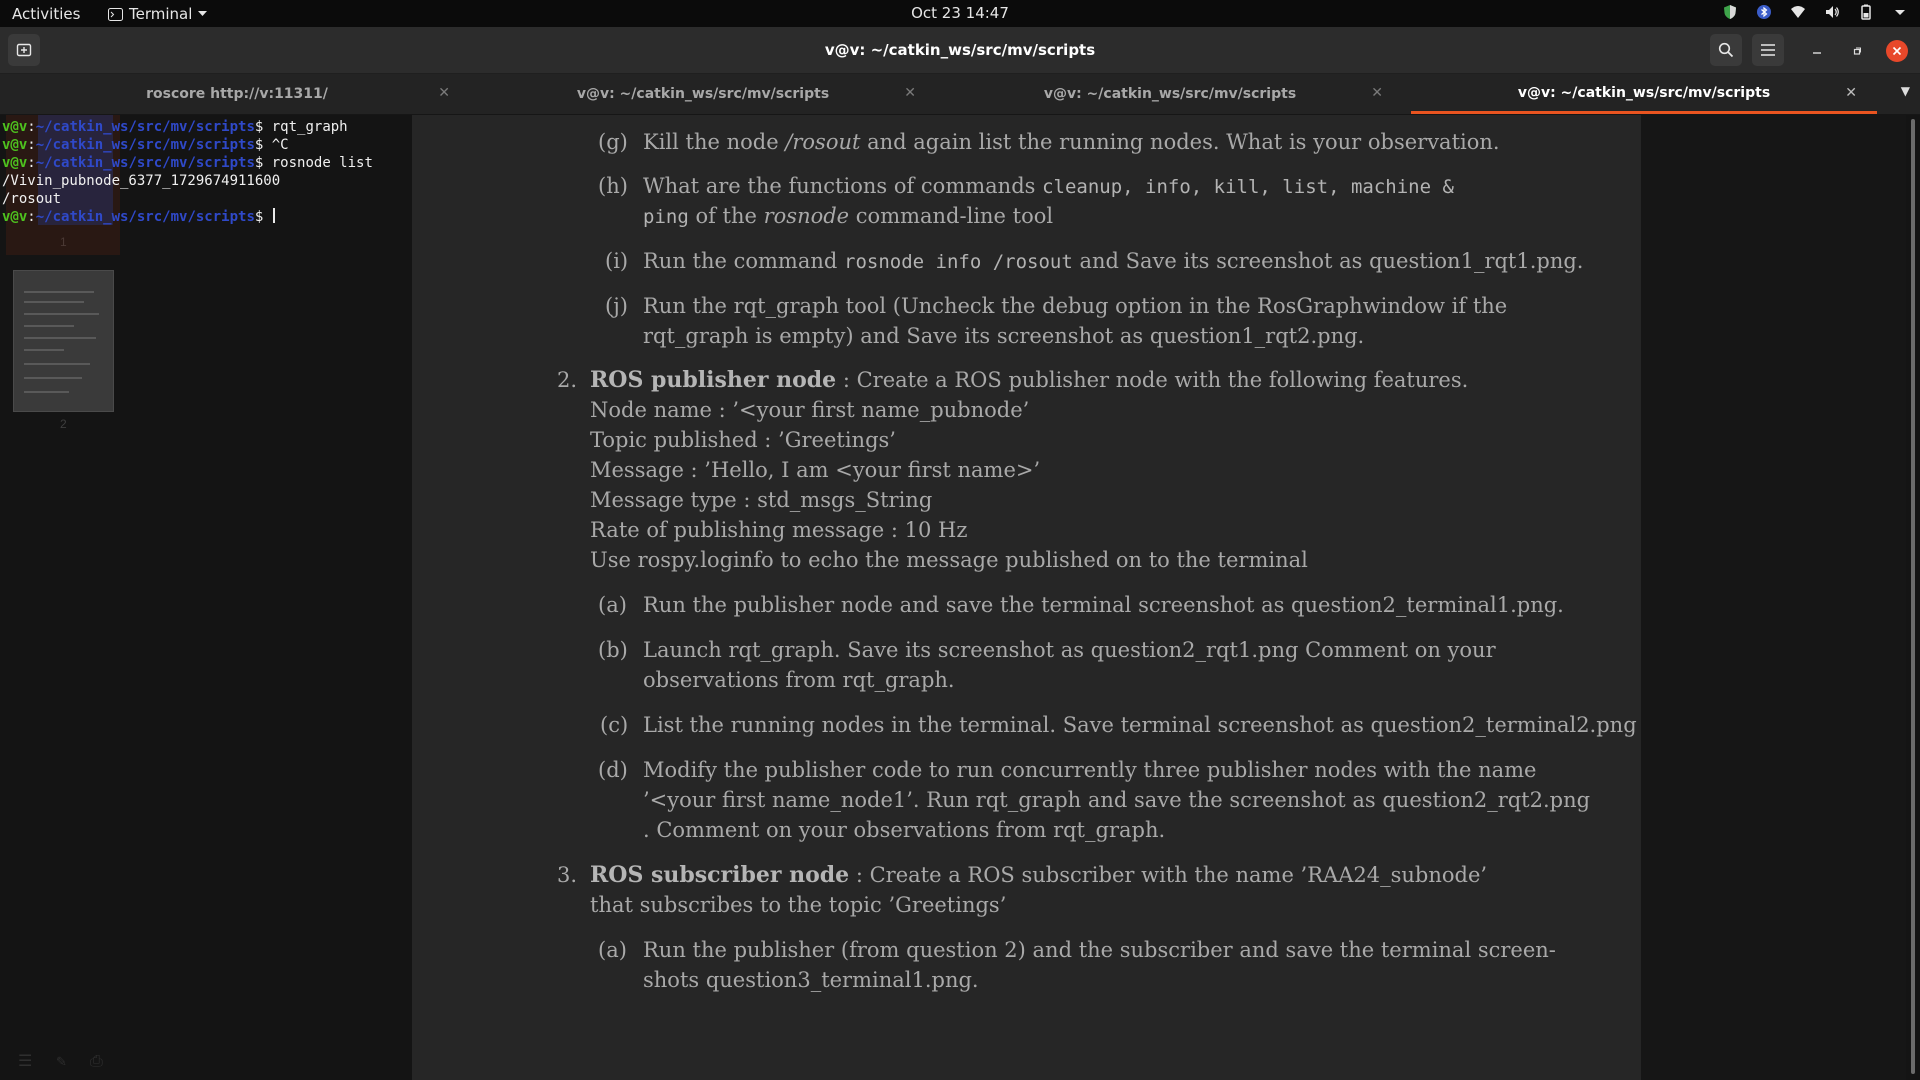  I want to click on battery-icon, so click(1866, 12).